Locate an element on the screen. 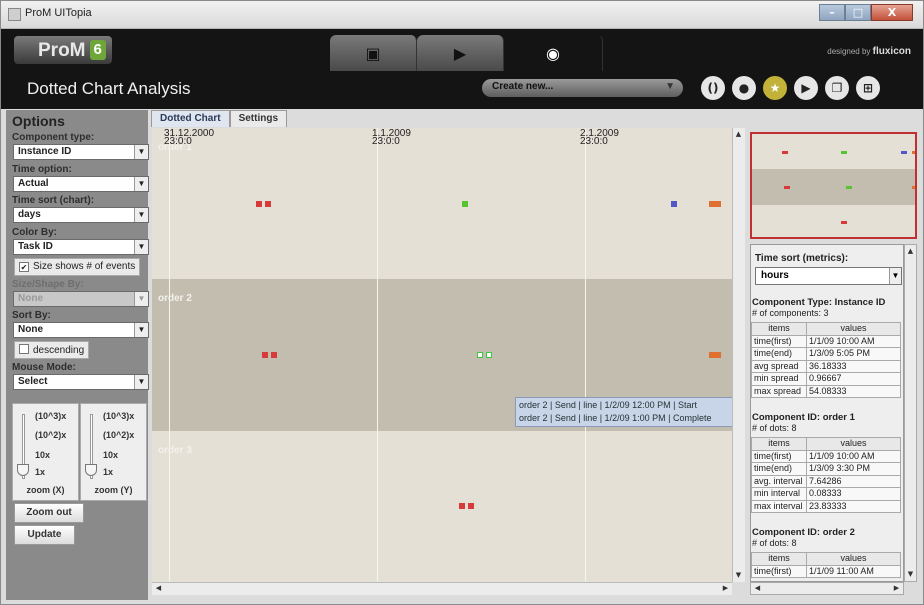 This screenshot has height=605, width=924. order2-summary: Component ID: order 2 # of dots: 8 is located at coordinates (803, 538).